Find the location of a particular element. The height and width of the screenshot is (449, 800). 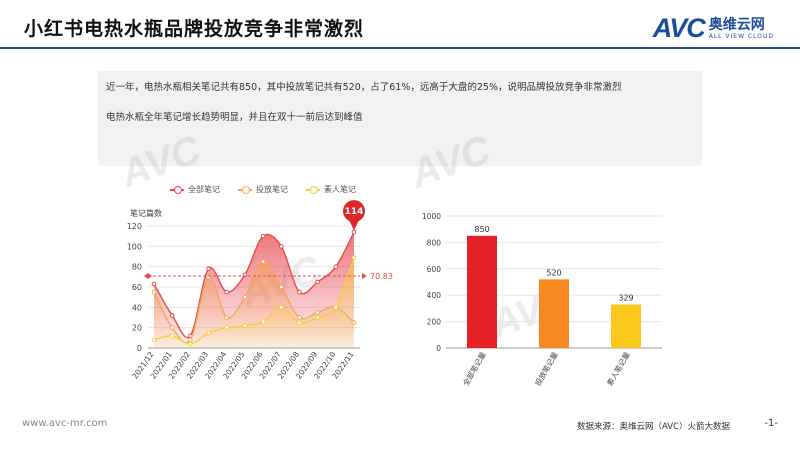

logo-mark: AVC is located at coordinates (679, 28).